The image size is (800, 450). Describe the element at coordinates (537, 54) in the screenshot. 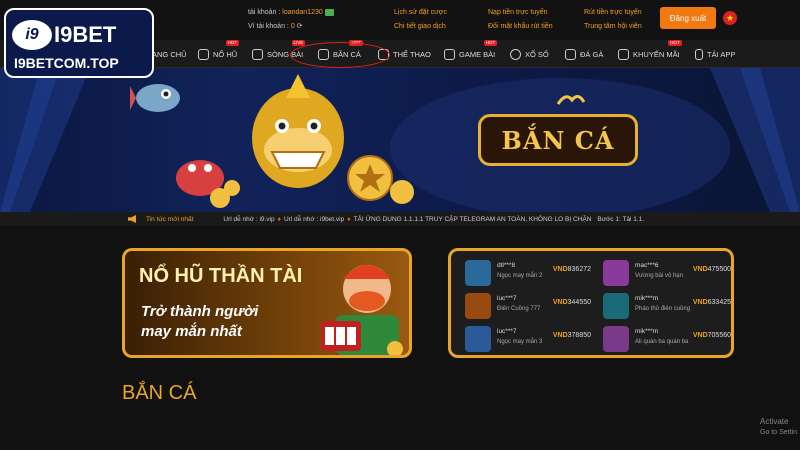

I see `nav-lottery-label: XỔ SỐ` at that location.